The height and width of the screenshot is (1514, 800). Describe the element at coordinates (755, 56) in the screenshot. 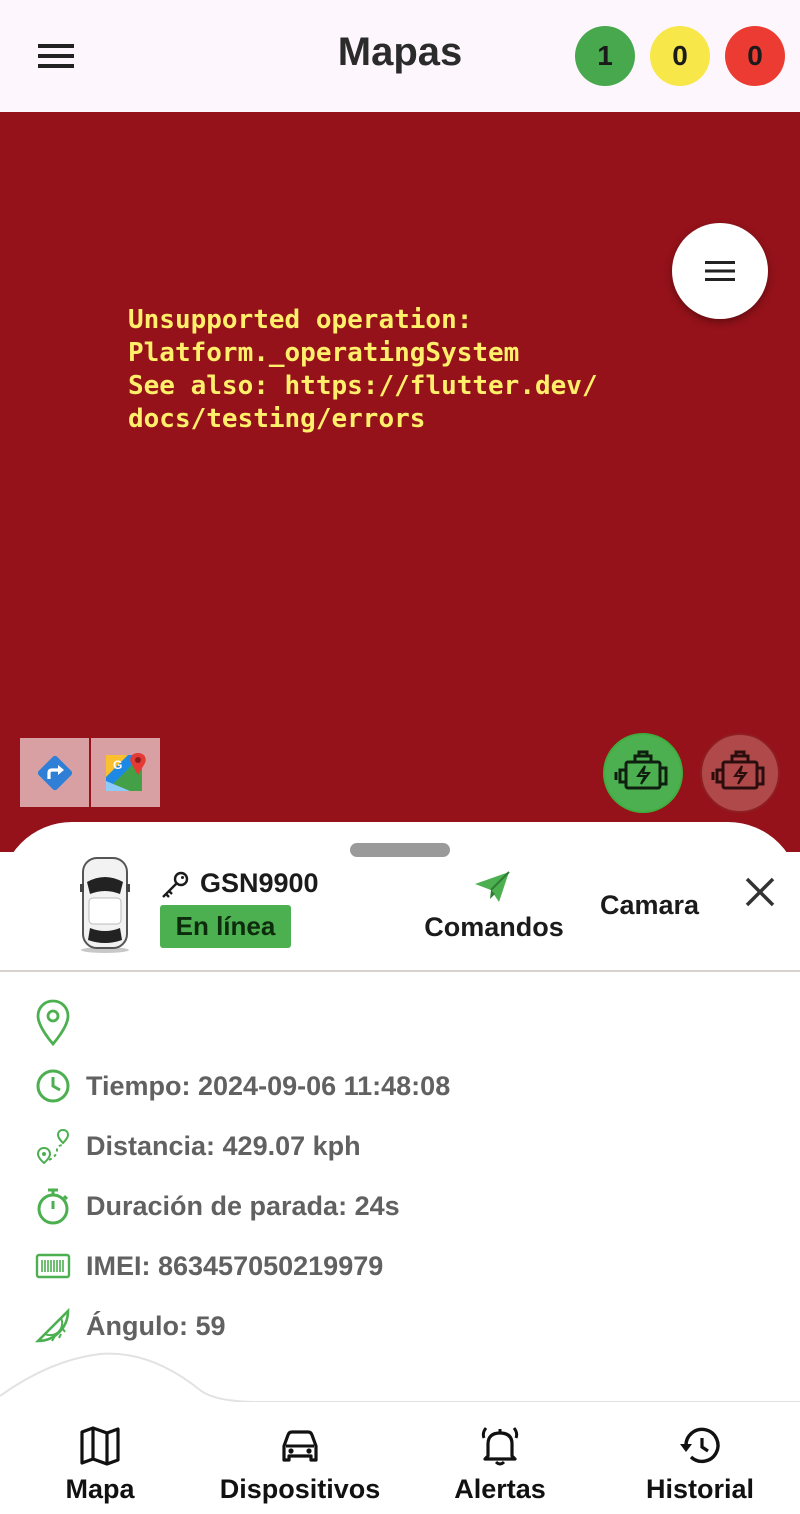

I see `offline-count-badge: 0` at that location.